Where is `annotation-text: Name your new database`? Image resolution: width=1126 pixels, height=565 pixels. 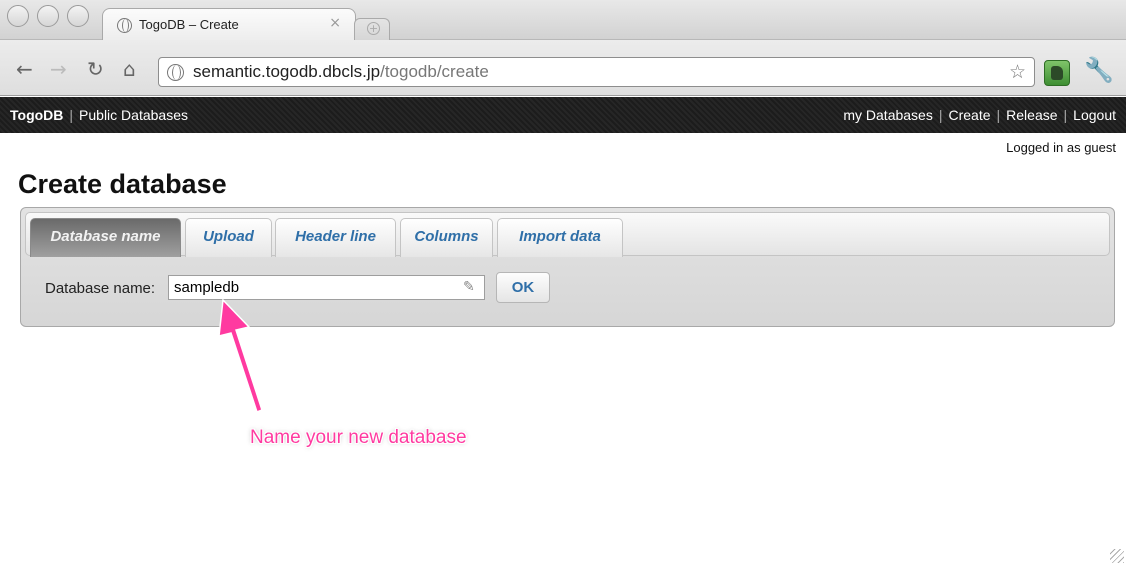
annotation-text: Name your new database is located at coordinates (358, 437).